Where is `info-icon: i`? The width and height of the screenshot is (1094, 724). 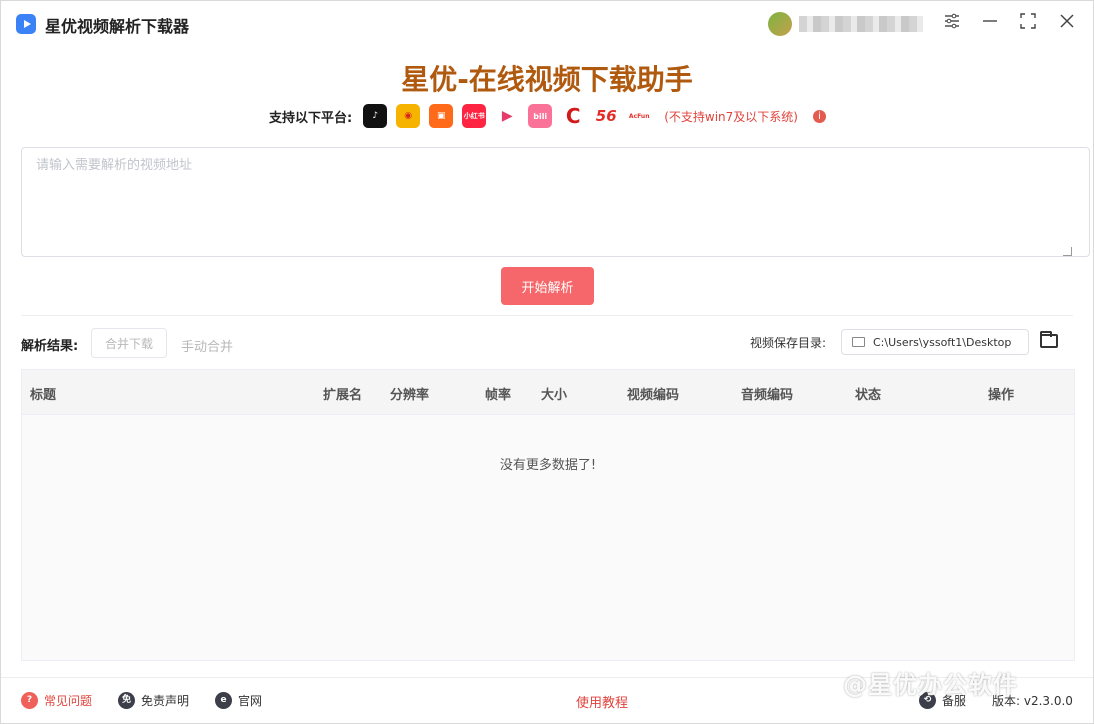 info-icon: i is located at coordinates (819, 116).